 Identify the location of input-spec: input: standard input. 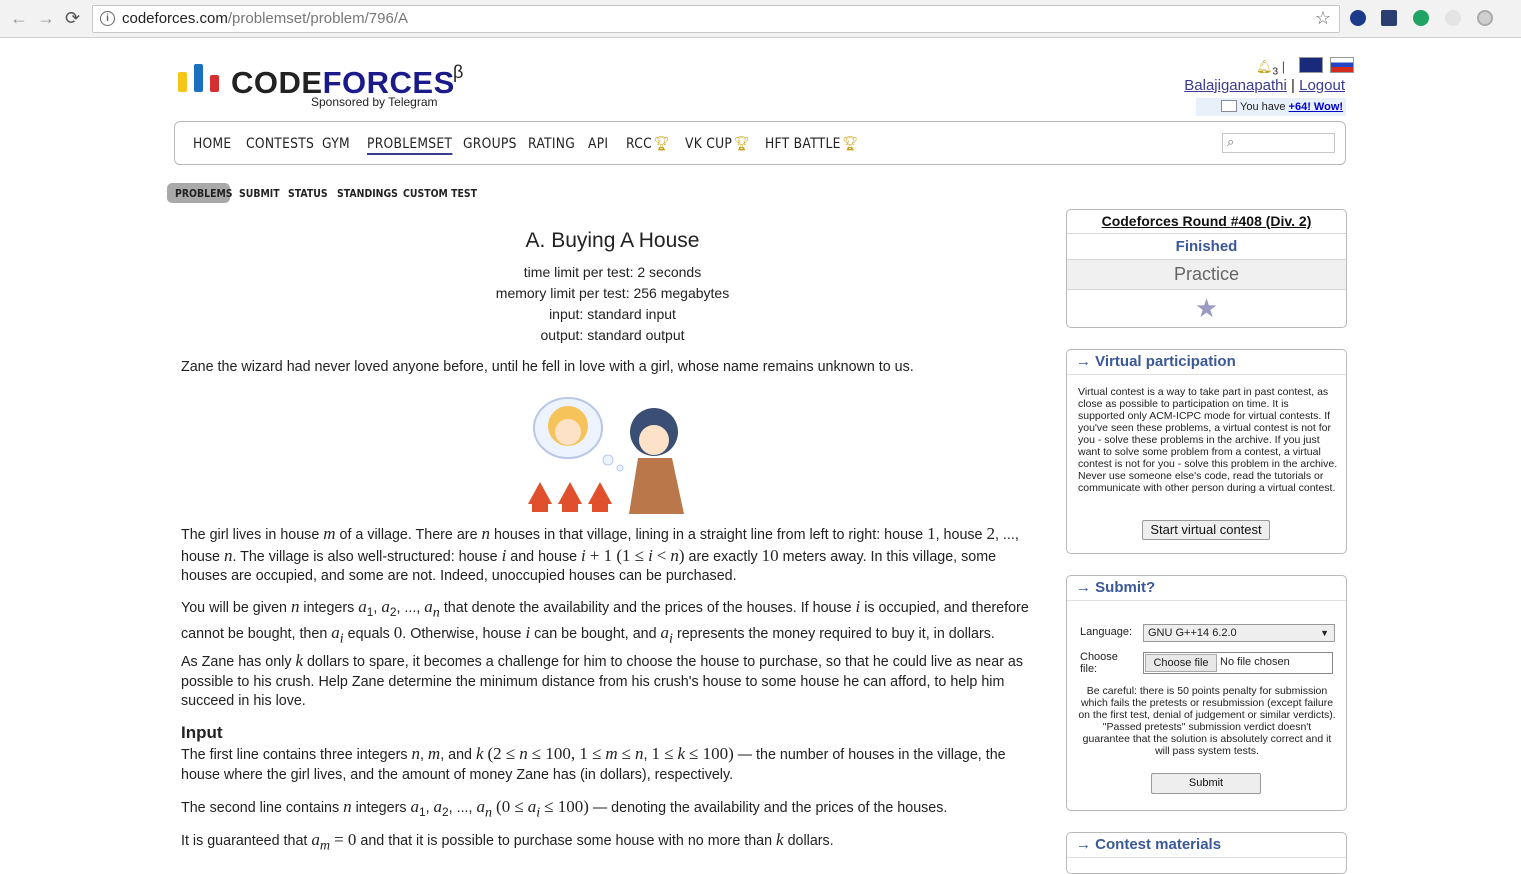
(612, 314).